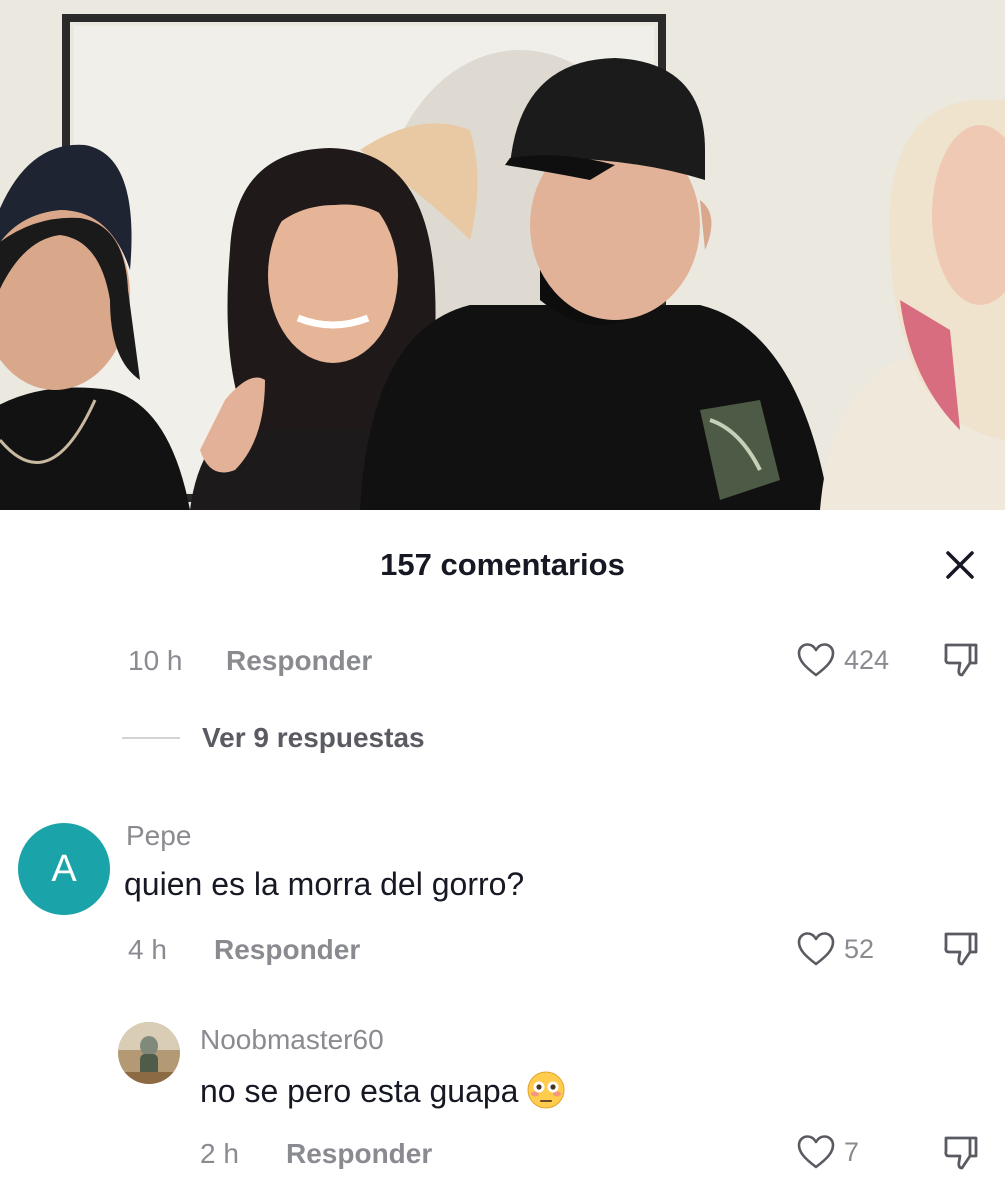 The height and width of the screenshot is (1200, 1005). Describe the element at coordinates (546, 1090) in the screenshot. I see `flushed-face-icon` at that location.